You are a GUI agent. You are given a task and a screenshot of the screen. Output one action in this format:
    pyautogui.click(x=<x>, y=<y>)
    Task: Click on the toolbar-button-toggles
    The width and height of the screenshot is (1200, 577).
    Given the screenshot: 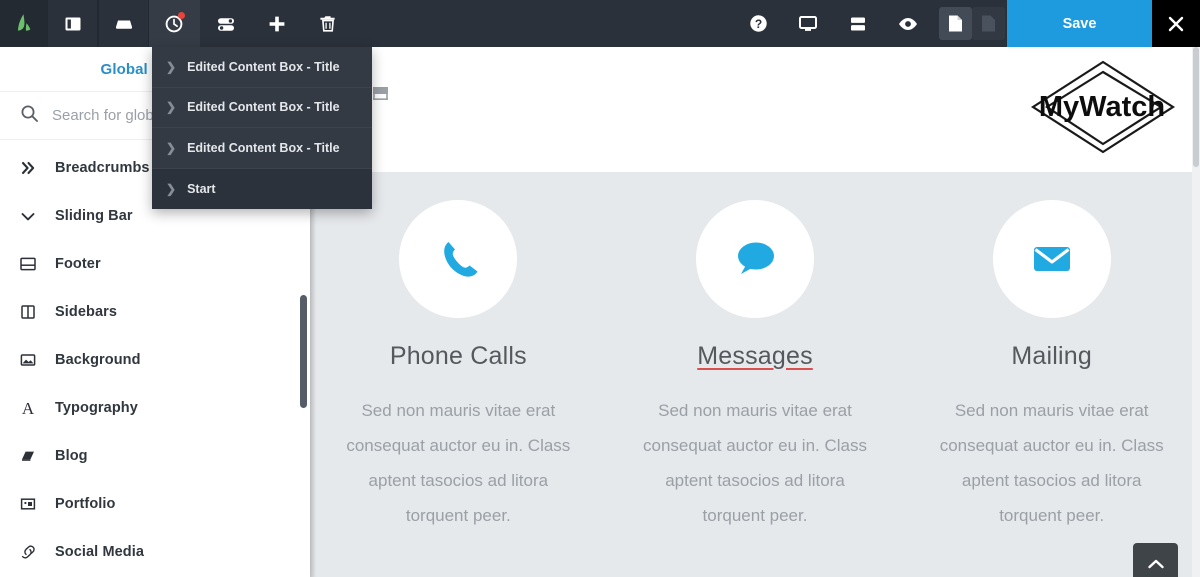 What is the action you would take?
    pyautogui.click(x=225, y=23)
    